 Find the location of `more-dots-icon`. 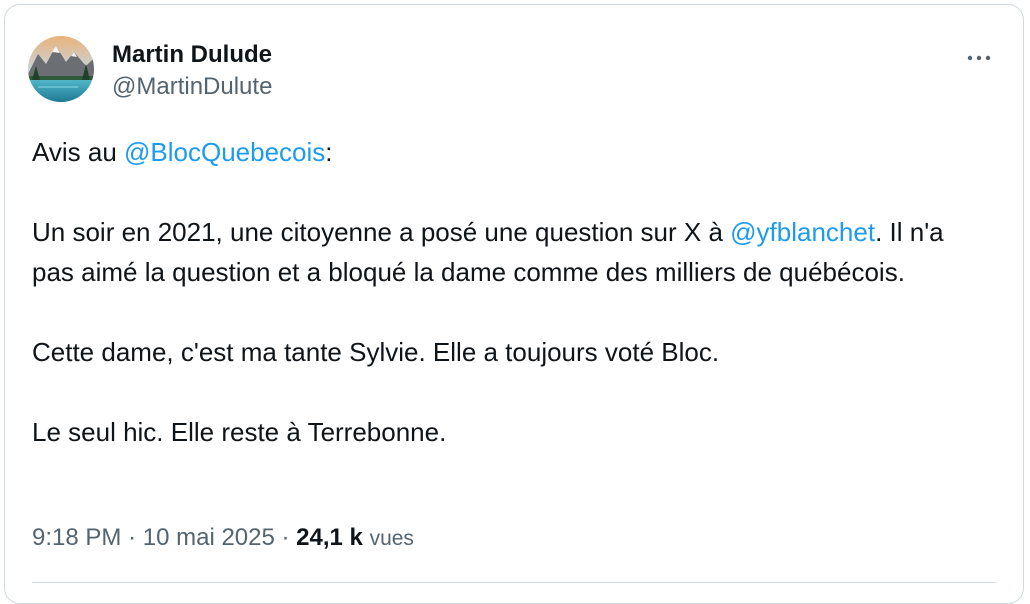

more-dots-icon is located at coordinates (979, 58).